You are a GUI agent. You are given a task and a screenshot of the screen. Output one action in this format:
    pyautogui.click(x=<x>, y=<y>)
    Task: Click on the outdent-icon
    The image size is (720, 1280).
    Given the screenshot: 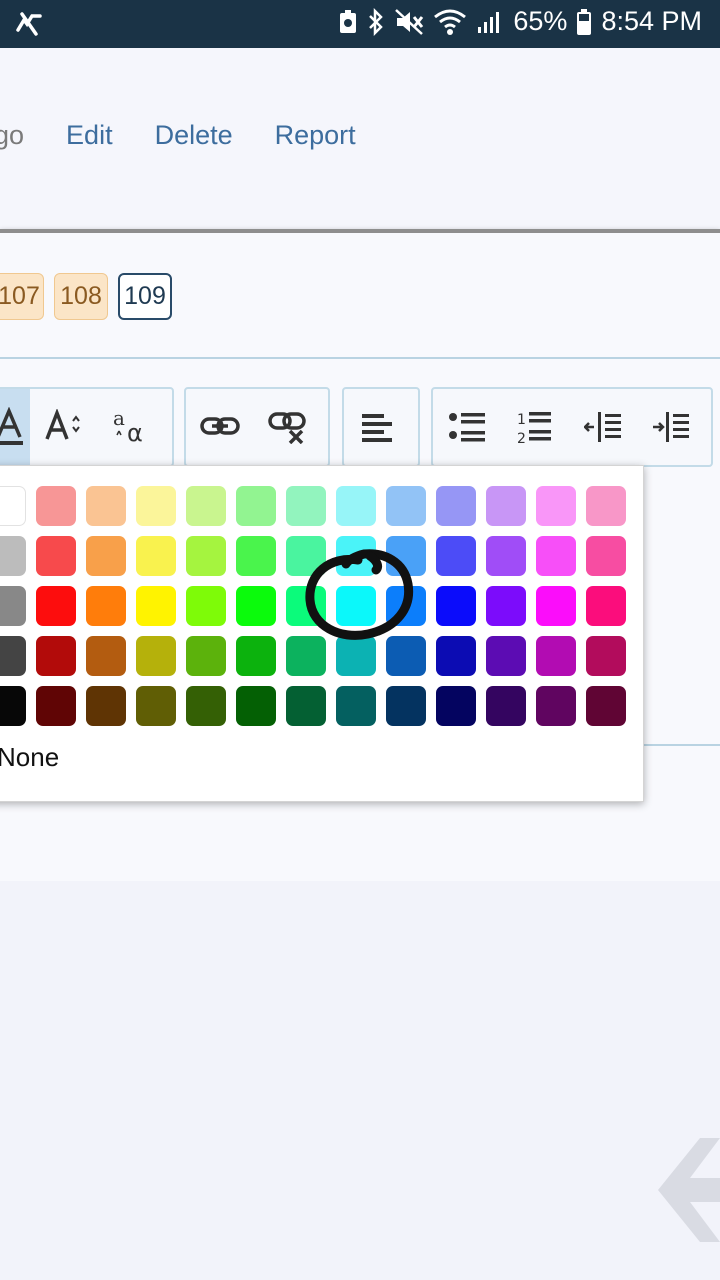 What is the action you would take?
    pyautogui.click(x=603, y=427)
    